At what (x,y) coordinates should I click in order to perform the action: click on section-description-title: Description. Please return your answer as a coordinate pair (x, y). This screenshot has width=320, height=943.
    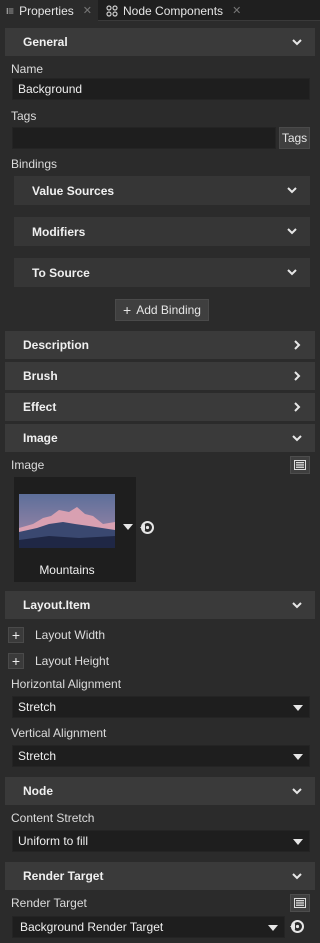
    Looking at the image, I should click on (56, 345).